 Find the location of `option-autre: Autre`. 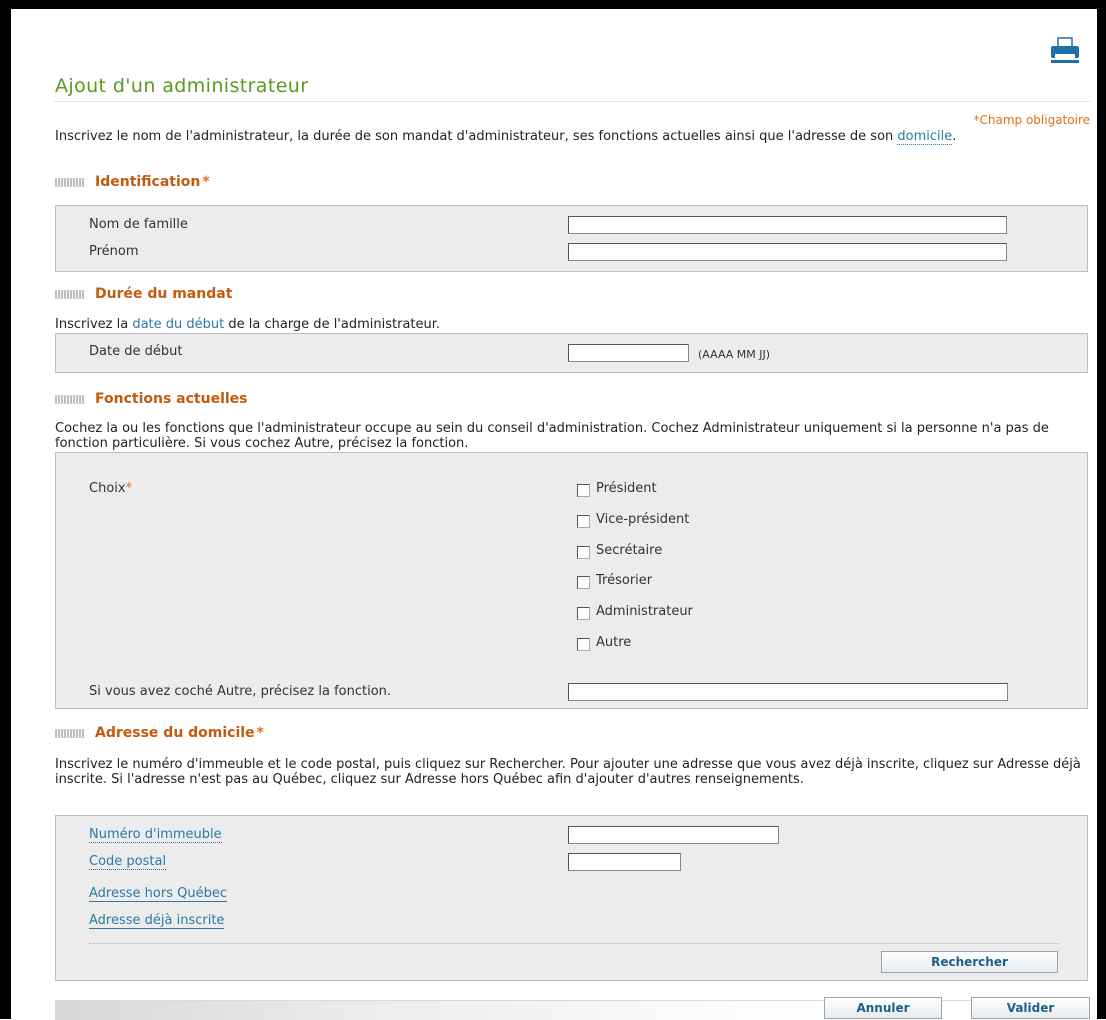

option-autre: Autre is located at coordinates (604, 642).